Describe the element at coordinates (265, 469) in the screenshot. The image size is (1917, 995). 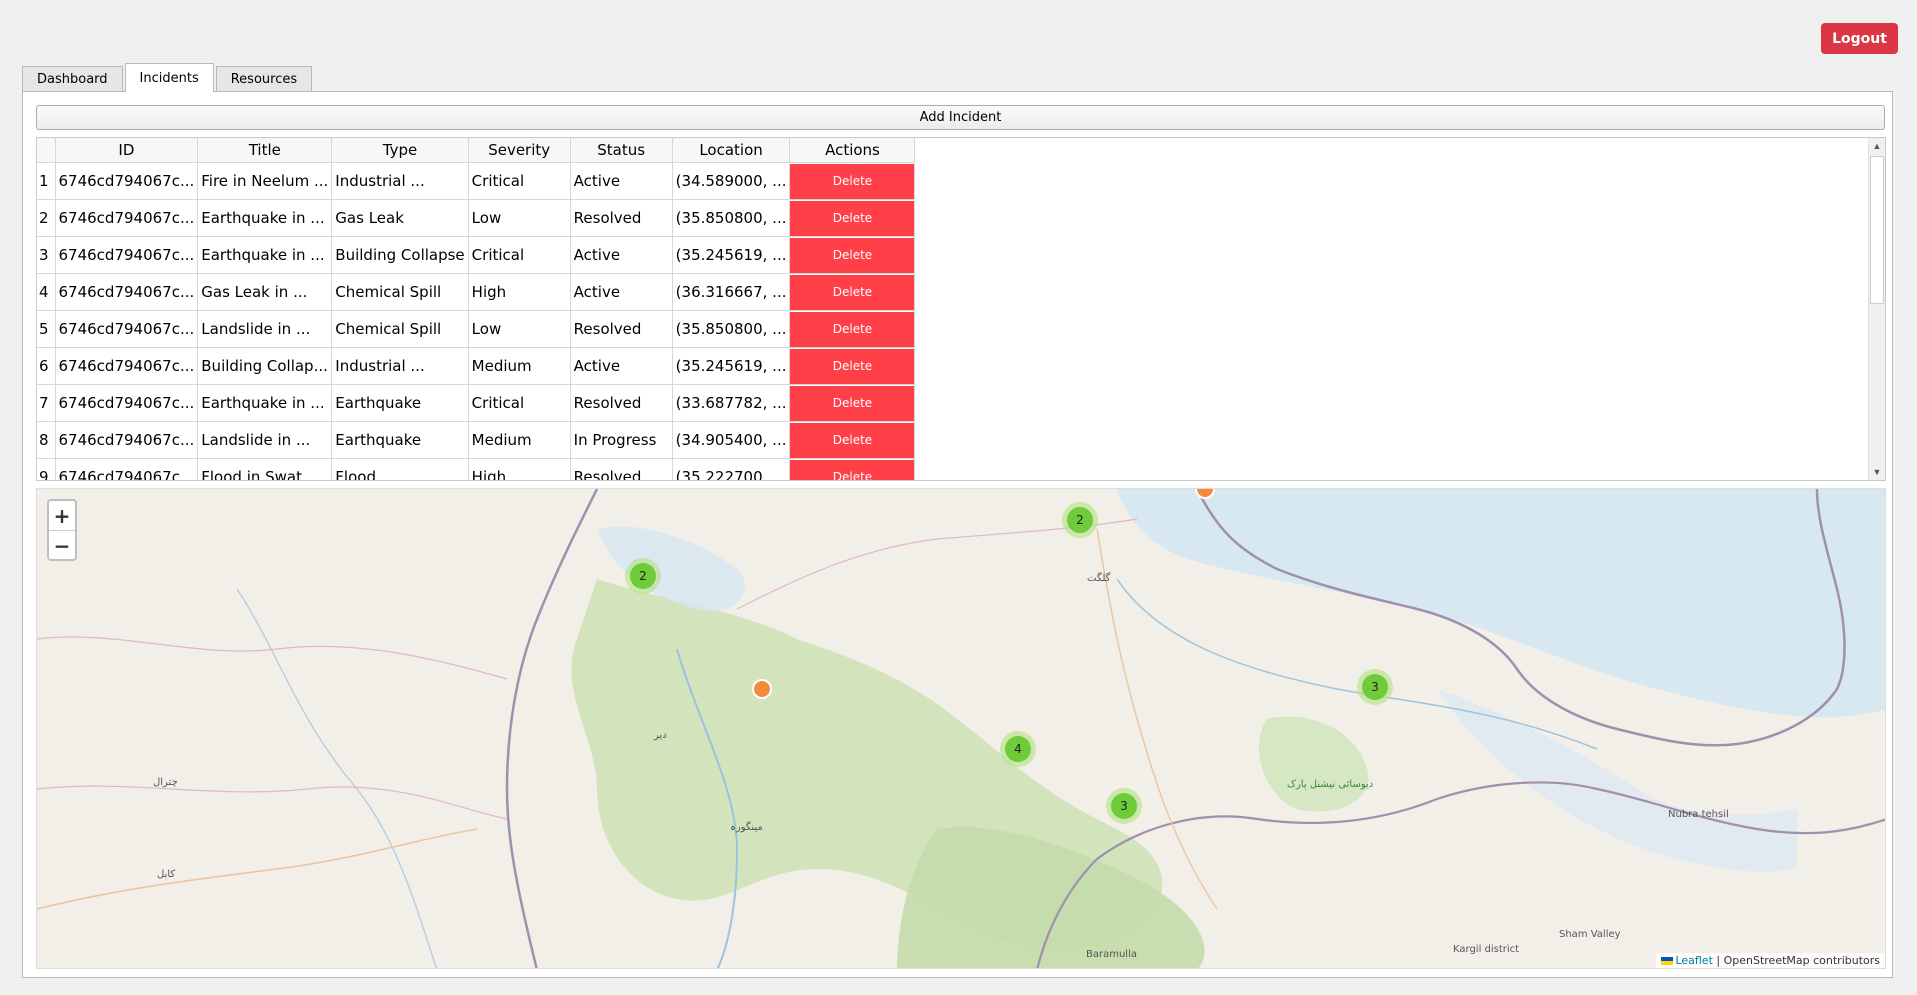
I see `cell-title: Flood in Swat` at that location.